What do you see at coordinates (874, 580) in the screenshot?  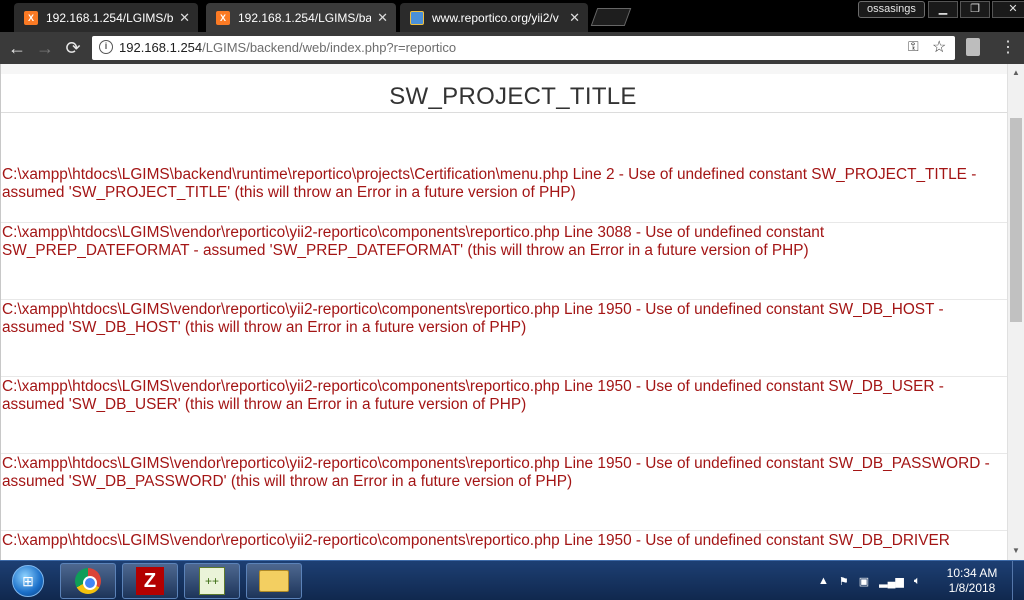 I see `system-tray: ▲ ⚑ ▣ ▂▄▆ 🔈︎` at bounding box center [874, 580].